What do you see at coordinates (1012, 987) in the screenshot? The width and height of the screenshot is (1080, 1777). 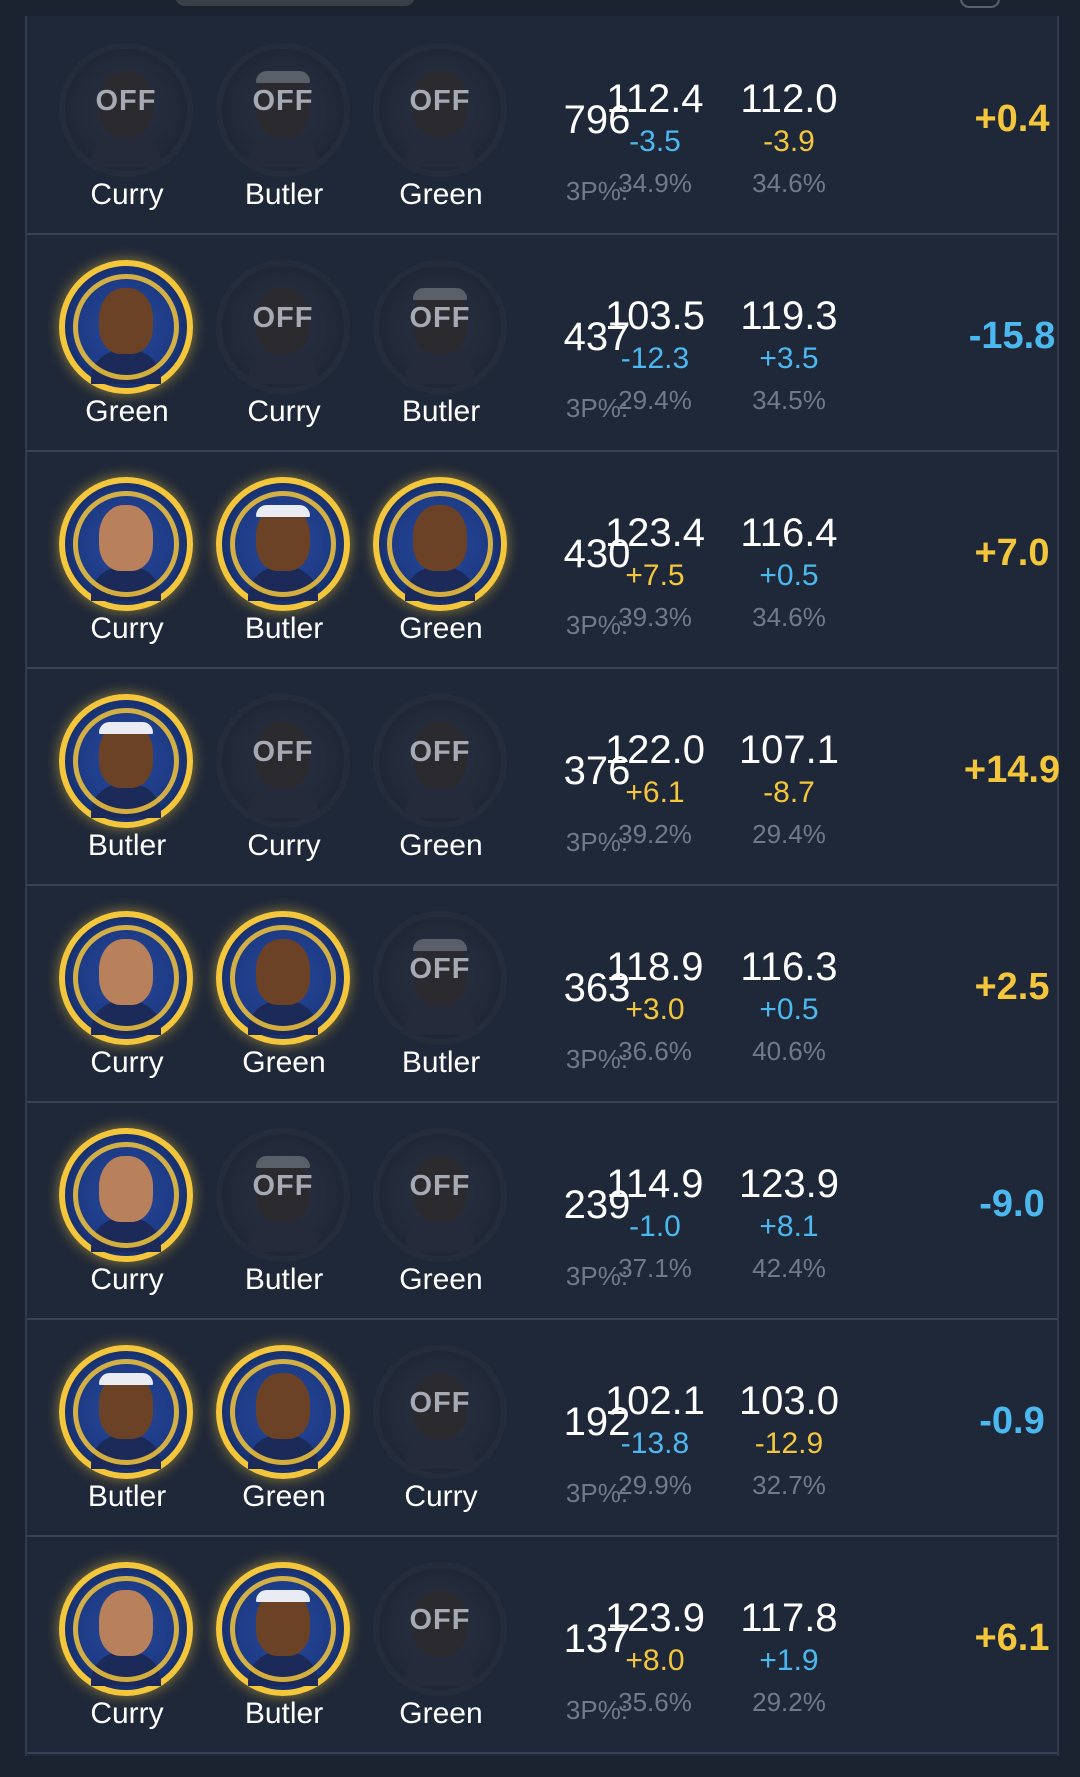 I see `net-rating: +2.5` at bounding box center [1012, 987].